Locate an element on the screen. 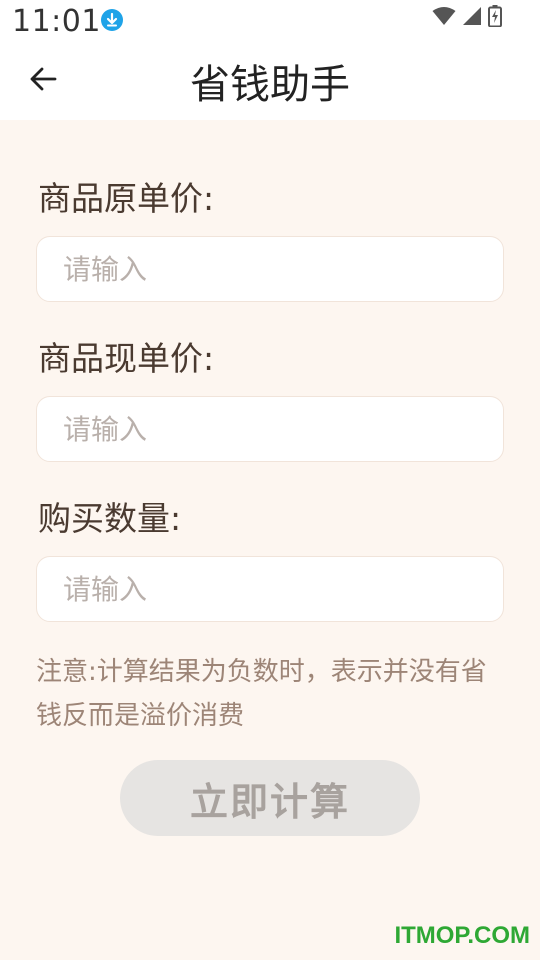 The height and width of the screenshot is (960, 540). wifi-icon is located at coordinates (444, 18).